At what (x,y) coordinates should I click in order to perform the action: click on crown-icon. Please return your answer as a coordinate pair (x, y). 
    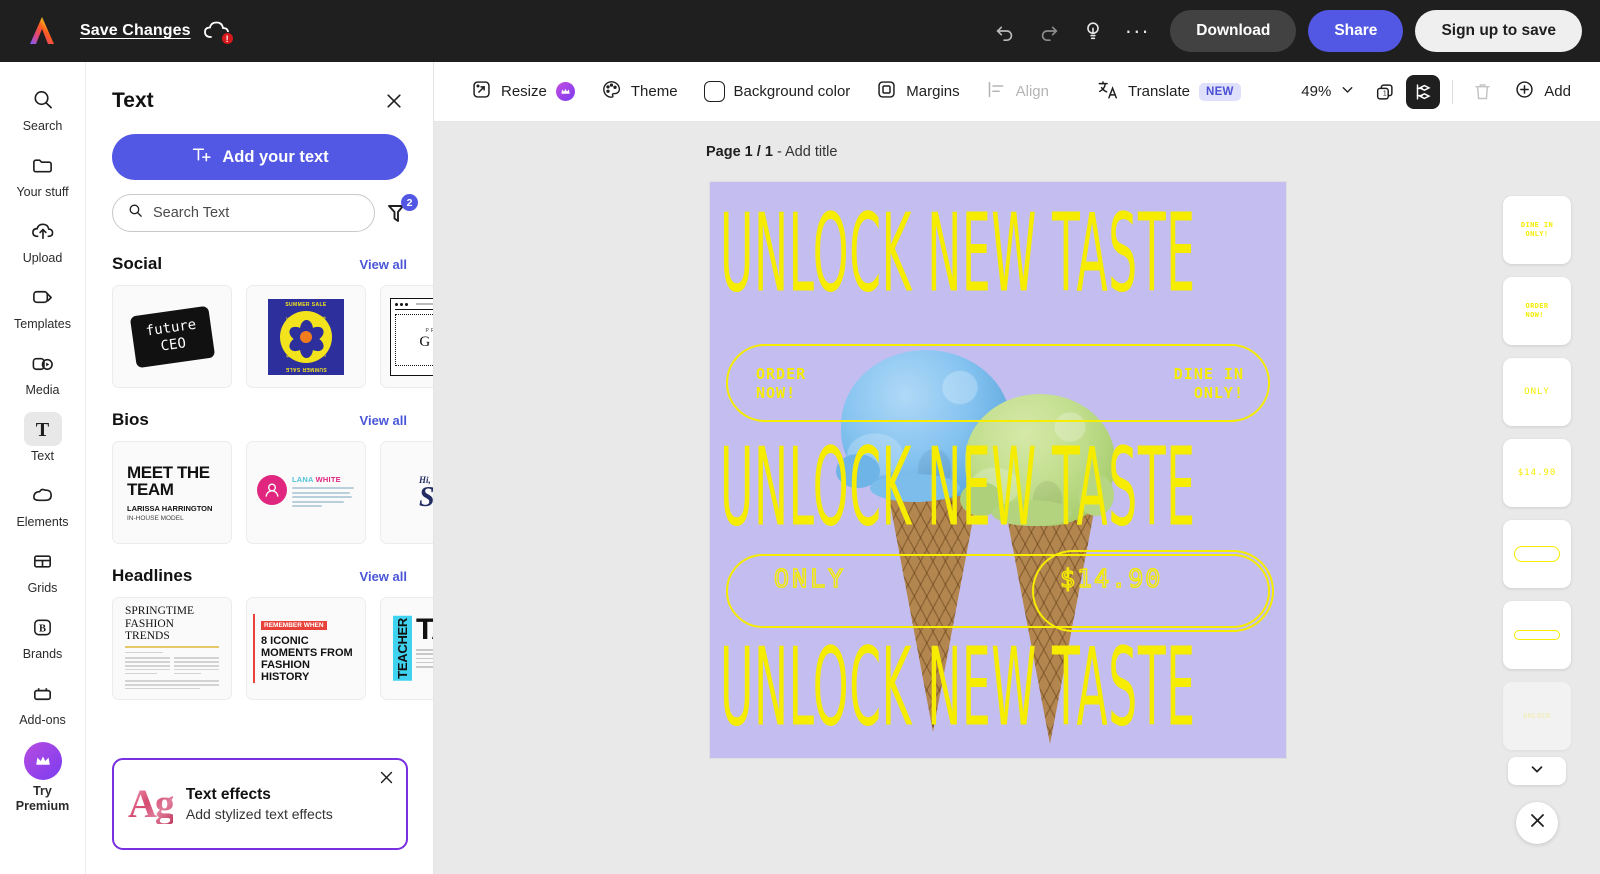
    Looking at the image, I should click on (565, 91).